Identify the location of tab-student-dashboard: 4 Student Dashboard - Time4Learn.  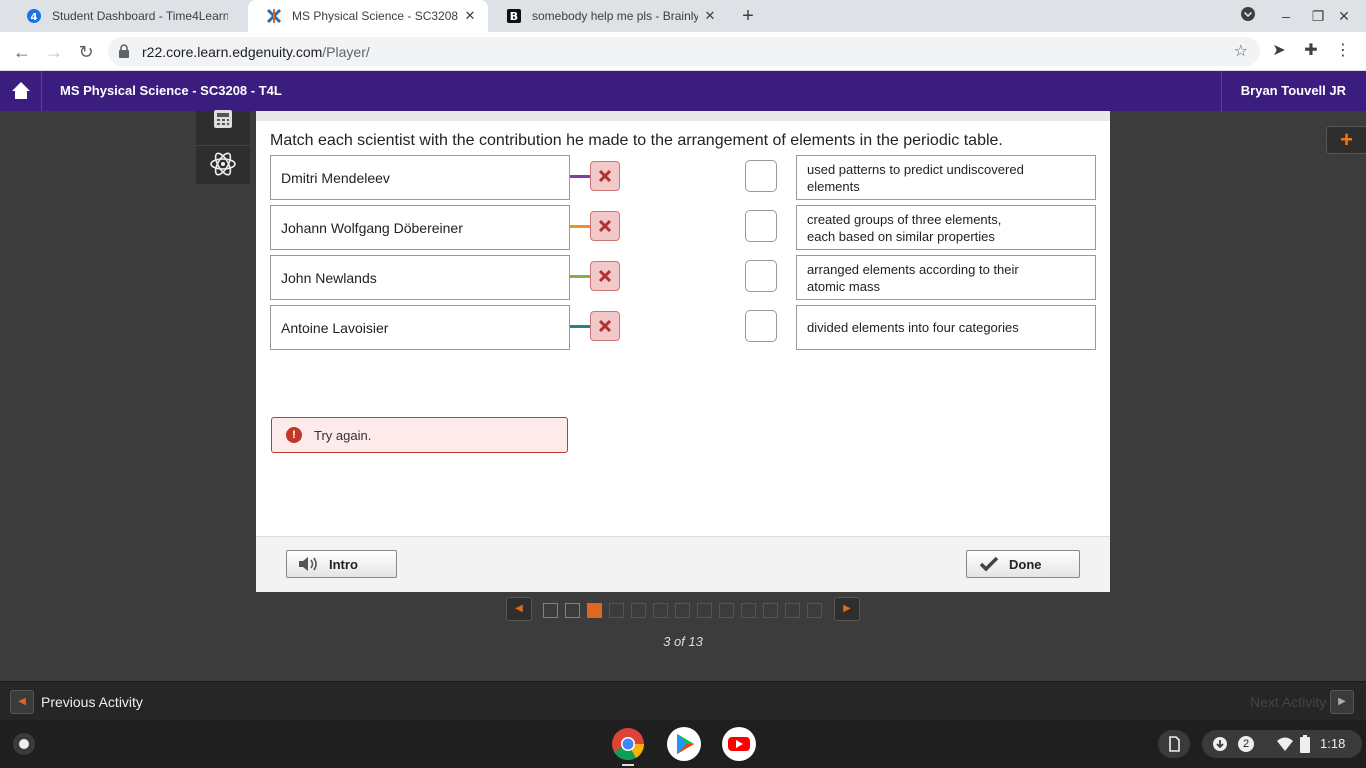
(128, 16).